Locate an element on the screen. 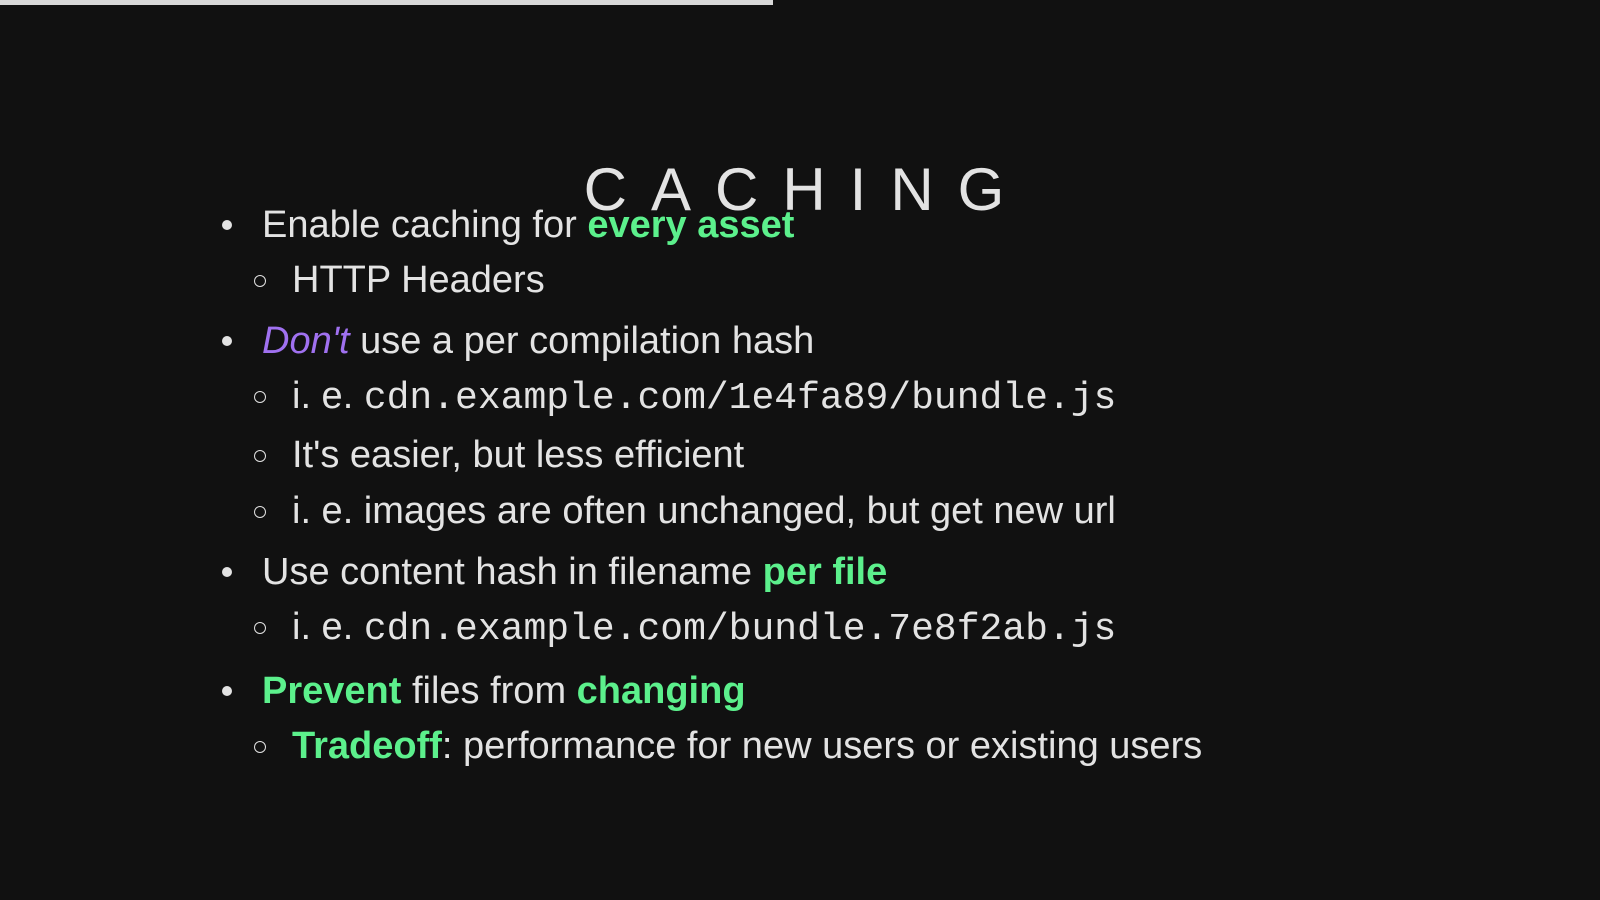 The image size is (1600, 900). sub-bullet-item: i. e. cdn.example.com/1e4fa89/bundle.js is located at coordinates (727, 397).